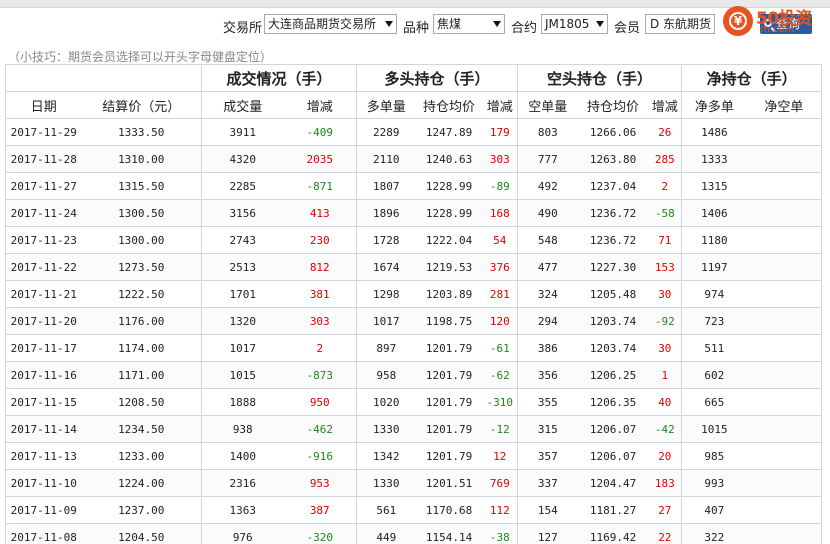 The width and height of the screenshot is (830, 544). I want to click on cell-long-chg: 54, so click(500, 240).